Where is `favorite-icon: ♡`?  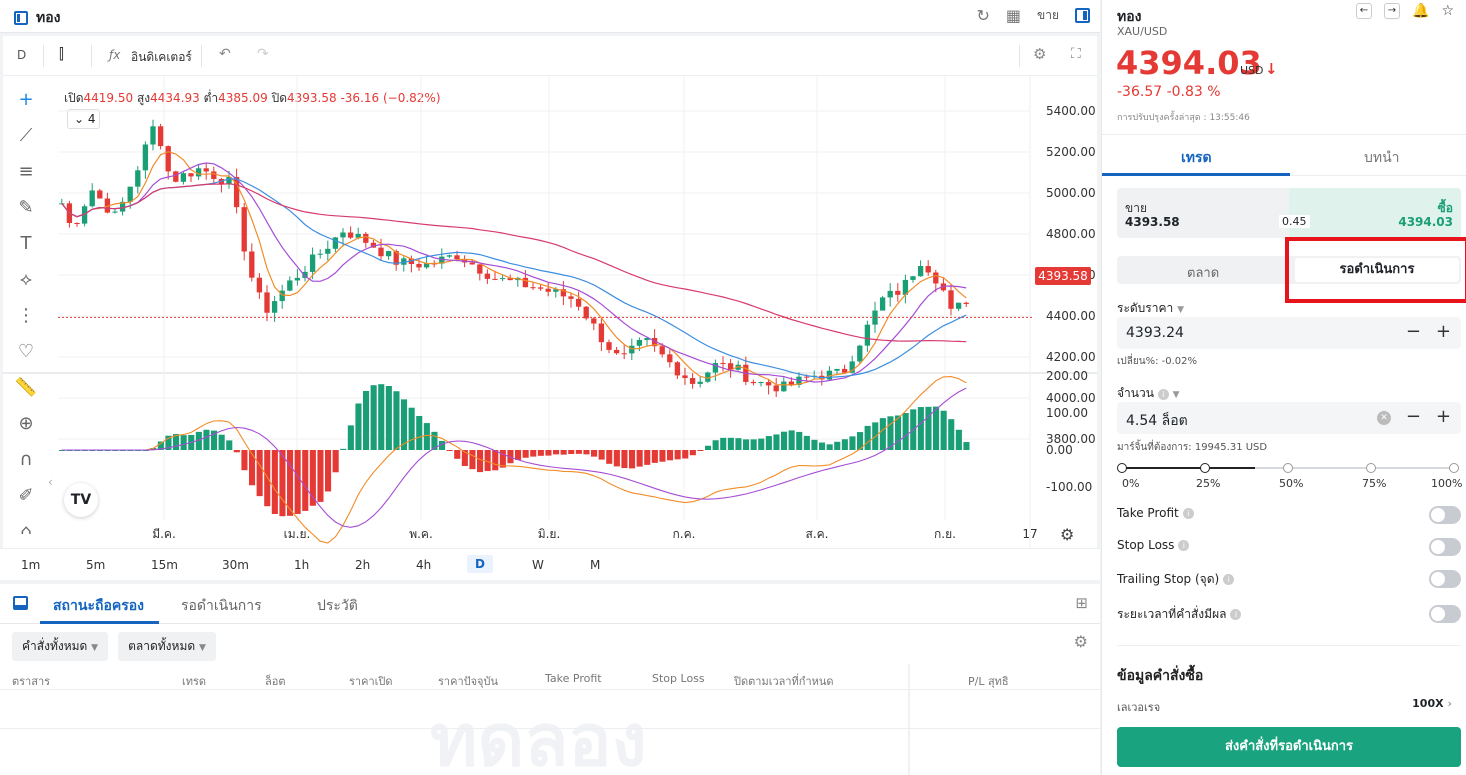 favorite-icon: ♡ is located at coordinates (26, 352).